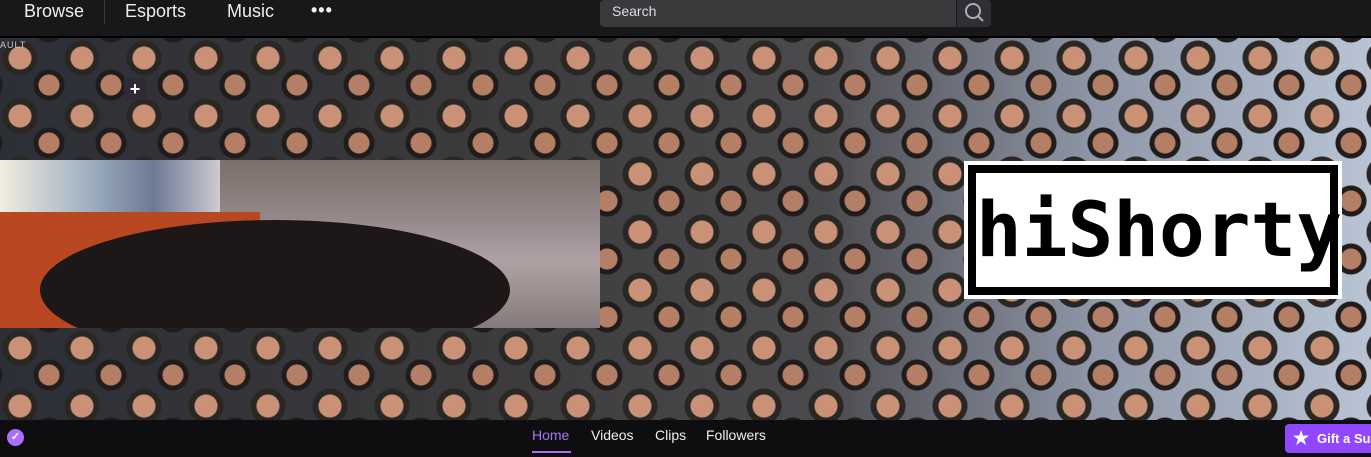 The width and height of the screenshot is (1371, 457). What do you see at coordinates (1301, 438) in the screenshot?
I see `star-icon: ★` at bounding box center [1301, 438].